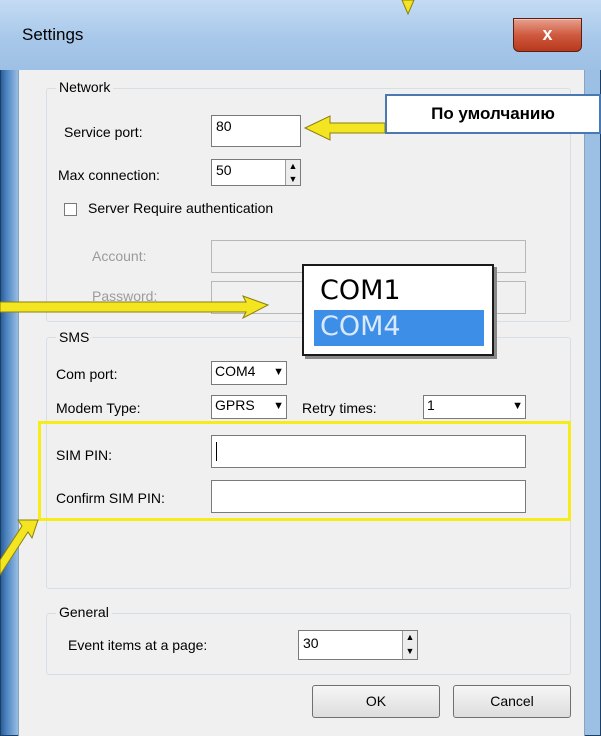  Describe the element at coordinates (399, 328) in the screenshot. I see `com-option-2-selected: COM4` at that location.